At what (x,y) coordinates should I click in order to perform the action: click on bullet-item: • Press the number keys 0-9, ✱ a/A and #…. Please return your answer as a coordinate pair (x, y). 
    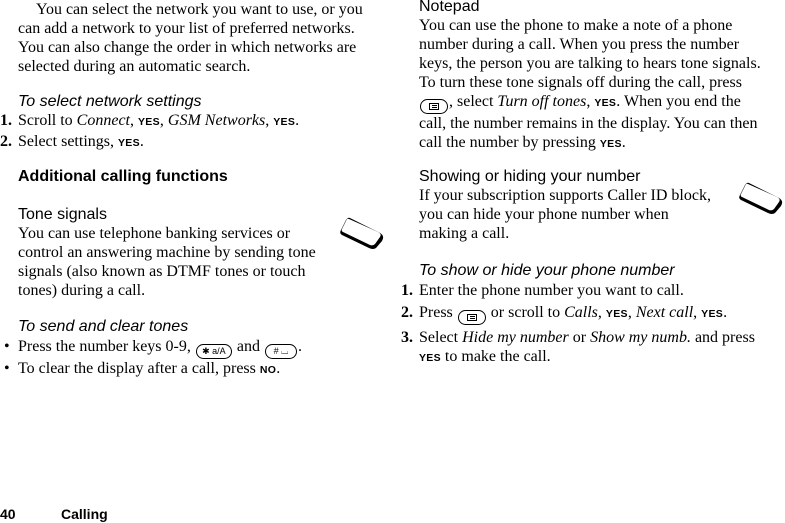
    Looking at the image, I should click on (190, 348).